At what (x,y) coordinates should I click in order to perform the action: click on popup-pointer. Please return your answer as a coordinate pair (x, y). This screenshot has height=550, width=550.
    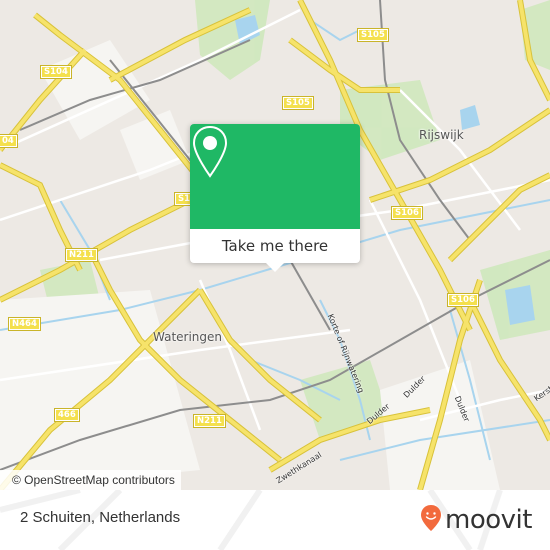
    Looking at the image, I should click on (275, 267).